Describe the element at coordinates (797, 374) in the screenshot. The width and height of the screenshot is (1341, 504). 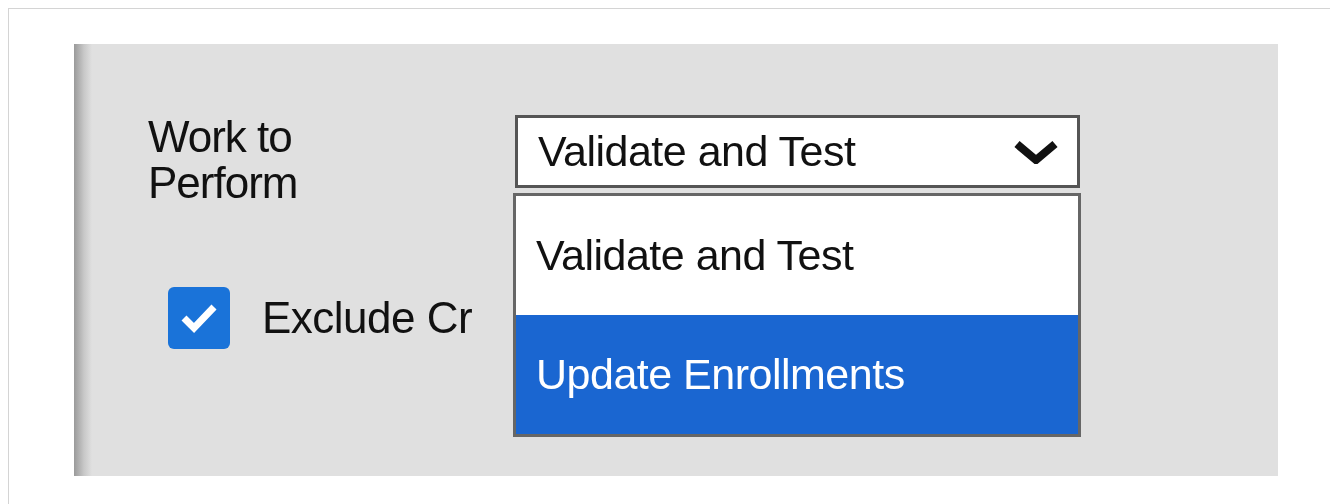
I see `dropdown-option: Update Enrollments` at that location.